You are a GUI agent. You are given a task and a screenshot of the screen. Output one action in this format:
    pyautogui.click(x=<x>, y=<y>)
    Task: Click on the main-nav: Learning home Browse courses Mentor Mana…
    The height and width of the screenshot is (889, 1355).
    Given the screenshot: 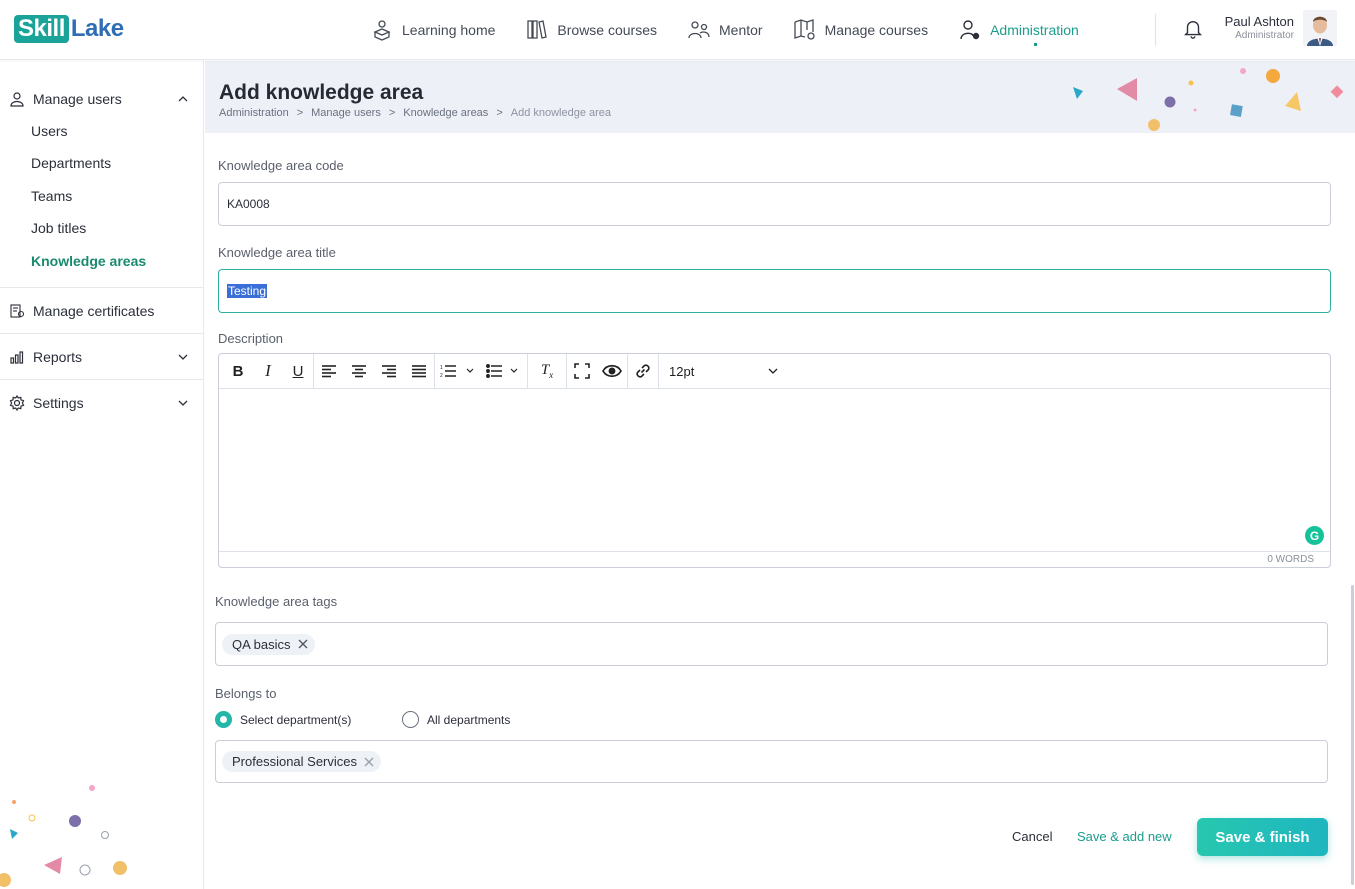 What is the action you would take?
    pyautogui.click(x=739, y=30)
    